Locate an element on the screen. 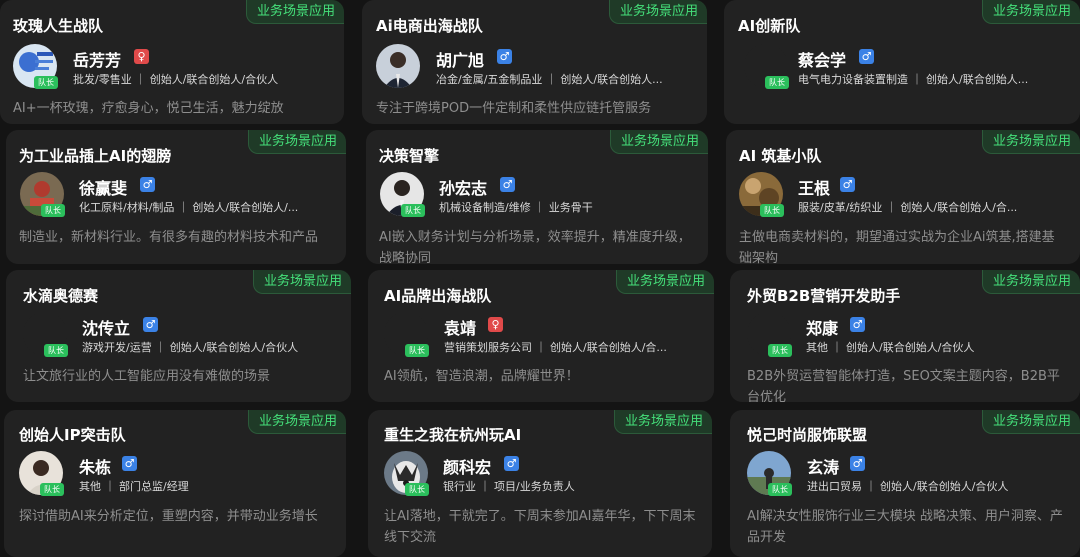  leader-name: 蔡会学 is located at coordinates (822, 60).